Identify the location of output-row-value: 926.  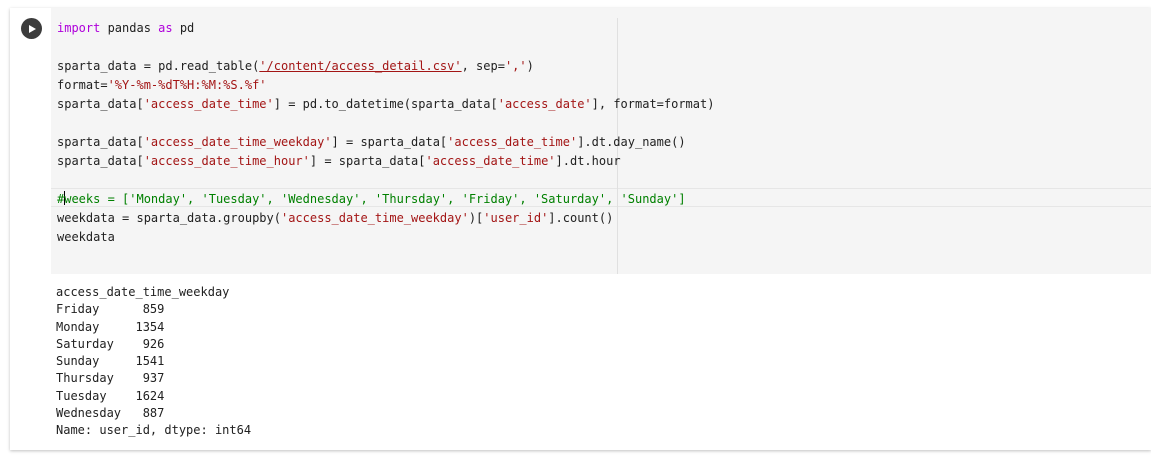
(139, 343).